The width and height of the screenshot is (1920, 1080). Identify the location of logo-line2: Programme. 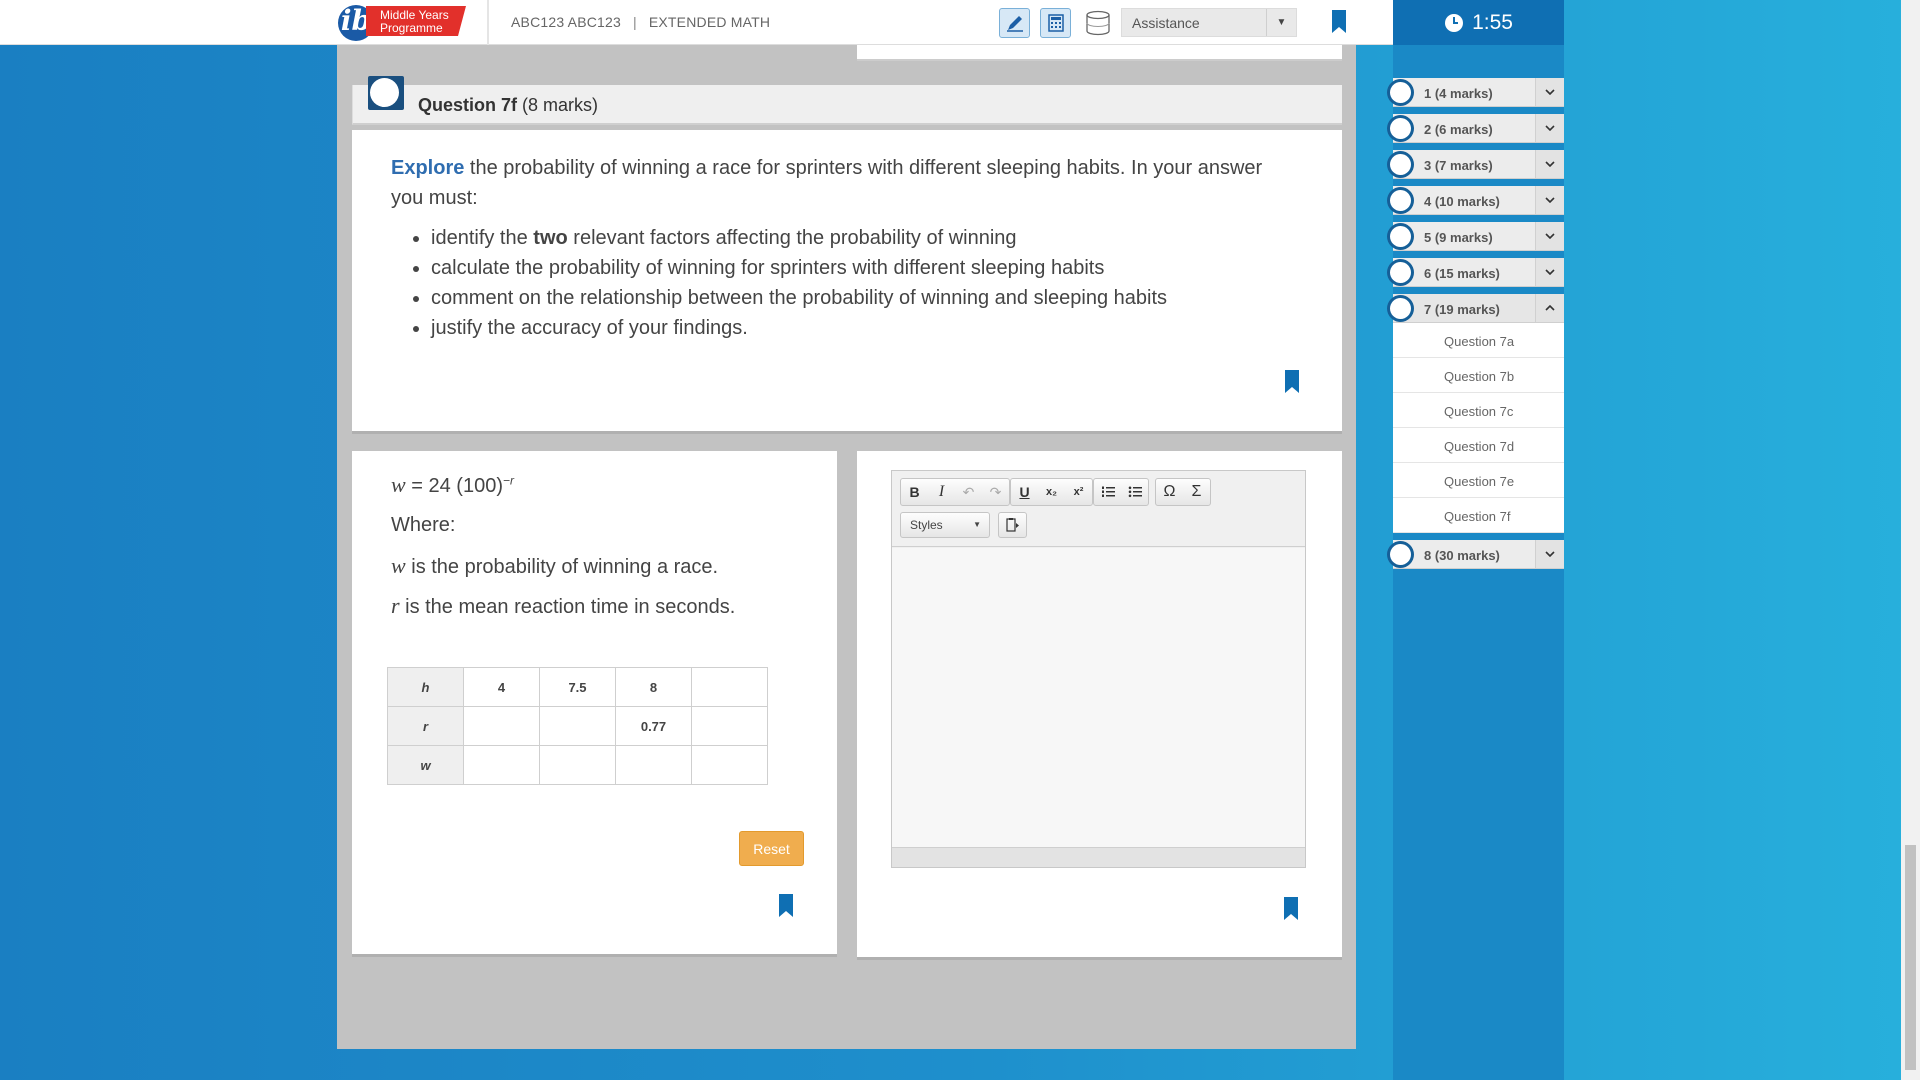
(411, 28).